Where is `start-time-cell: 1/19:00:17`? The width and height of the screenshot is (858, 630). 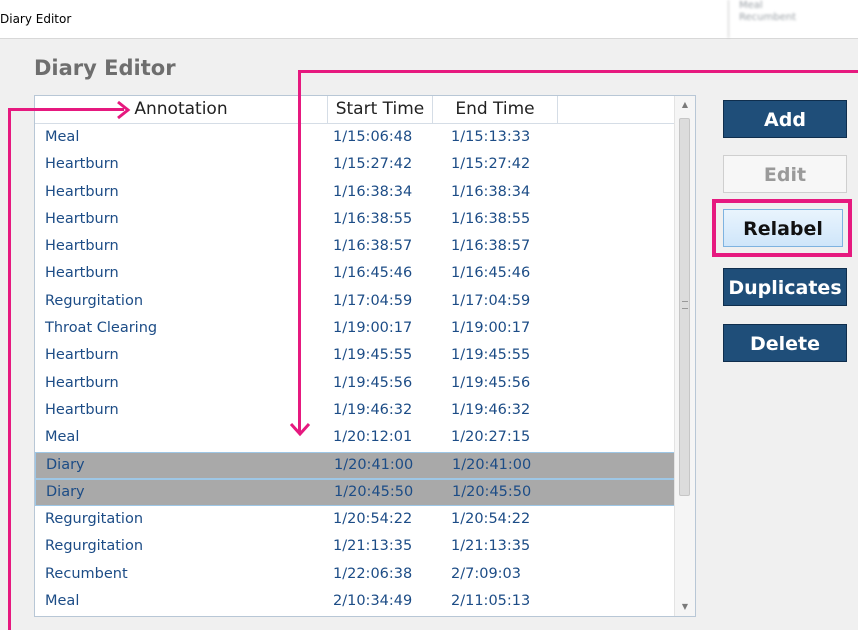
start-time-cell: 1/19:00:17 is located at coordinates (373, 328).